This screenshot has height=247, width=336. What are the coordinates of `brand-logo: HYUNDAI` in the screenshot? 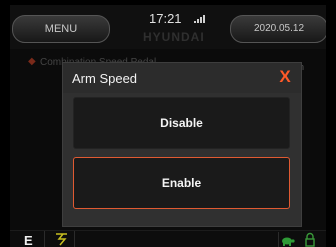 It's located at (174, 37).